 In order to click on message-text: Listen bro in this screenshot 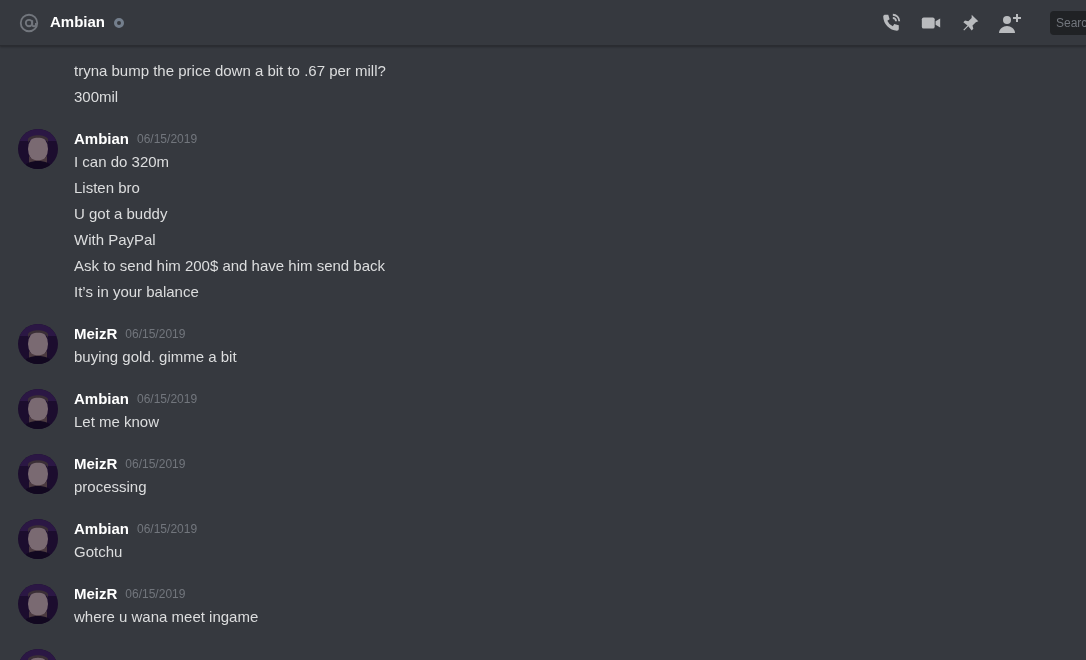, I will do `click(107, 188)`.